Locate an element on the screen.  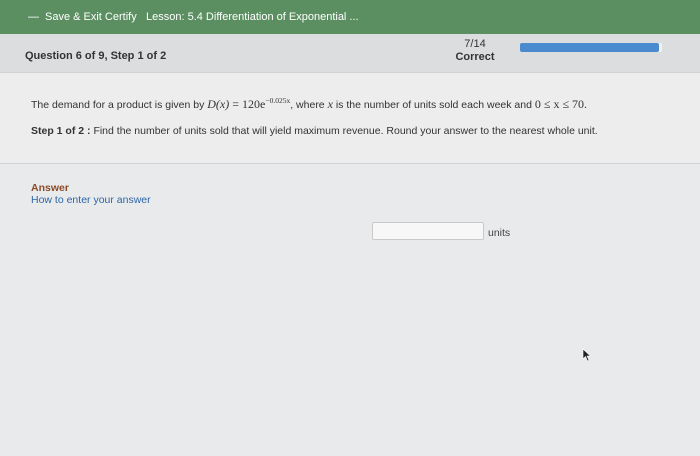
formula-eq: = is located at coordinates (236, 104).